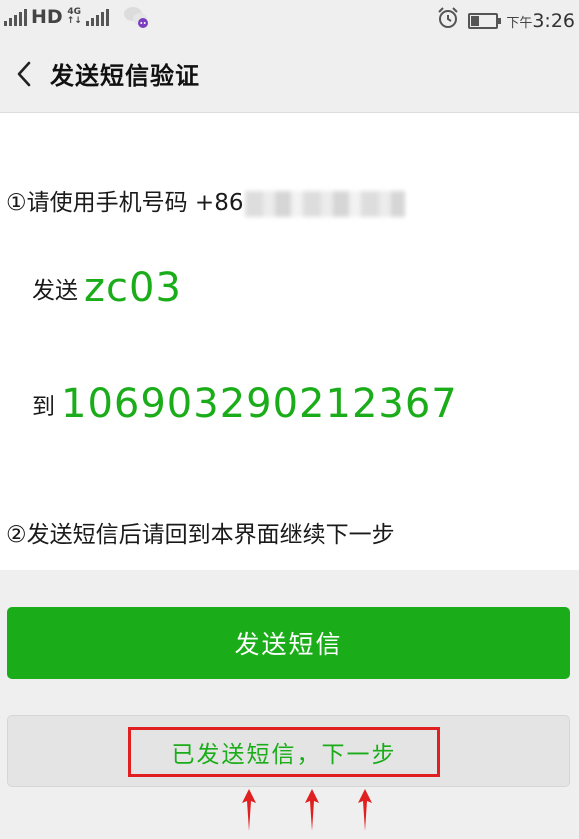 The image size is (579, 839). I want to click on step-2: ②发送短信后请回到本界面继续下一步, so click(200, 532).